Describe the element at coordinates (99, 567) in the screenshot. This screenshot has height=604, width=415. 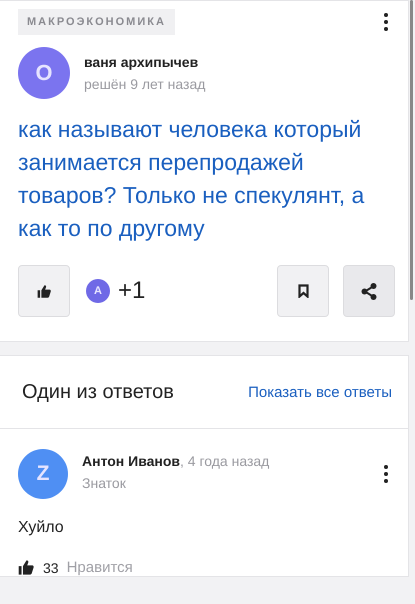
I see `like-link: Нравится` at that location.